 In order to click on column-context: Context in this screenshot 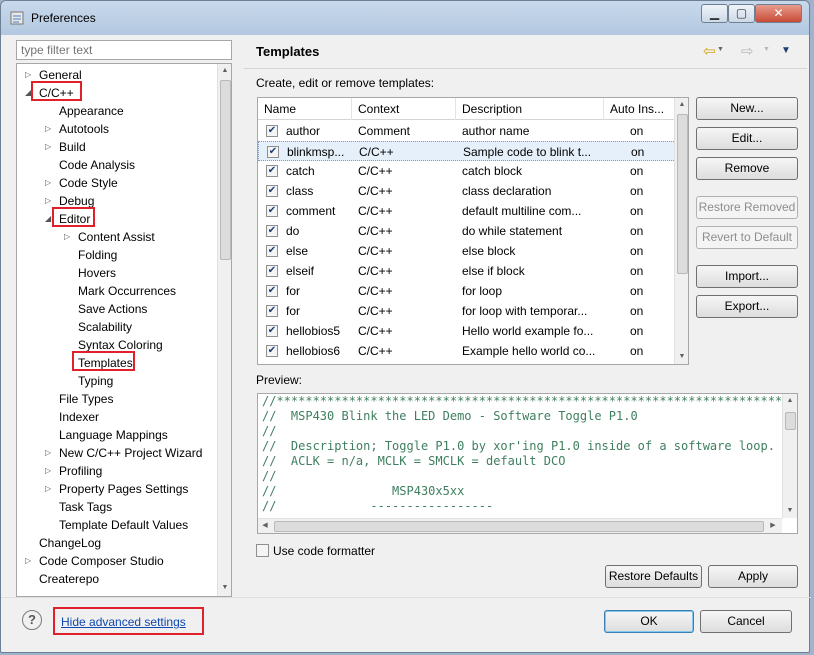, I will do `click(404, 109)`.